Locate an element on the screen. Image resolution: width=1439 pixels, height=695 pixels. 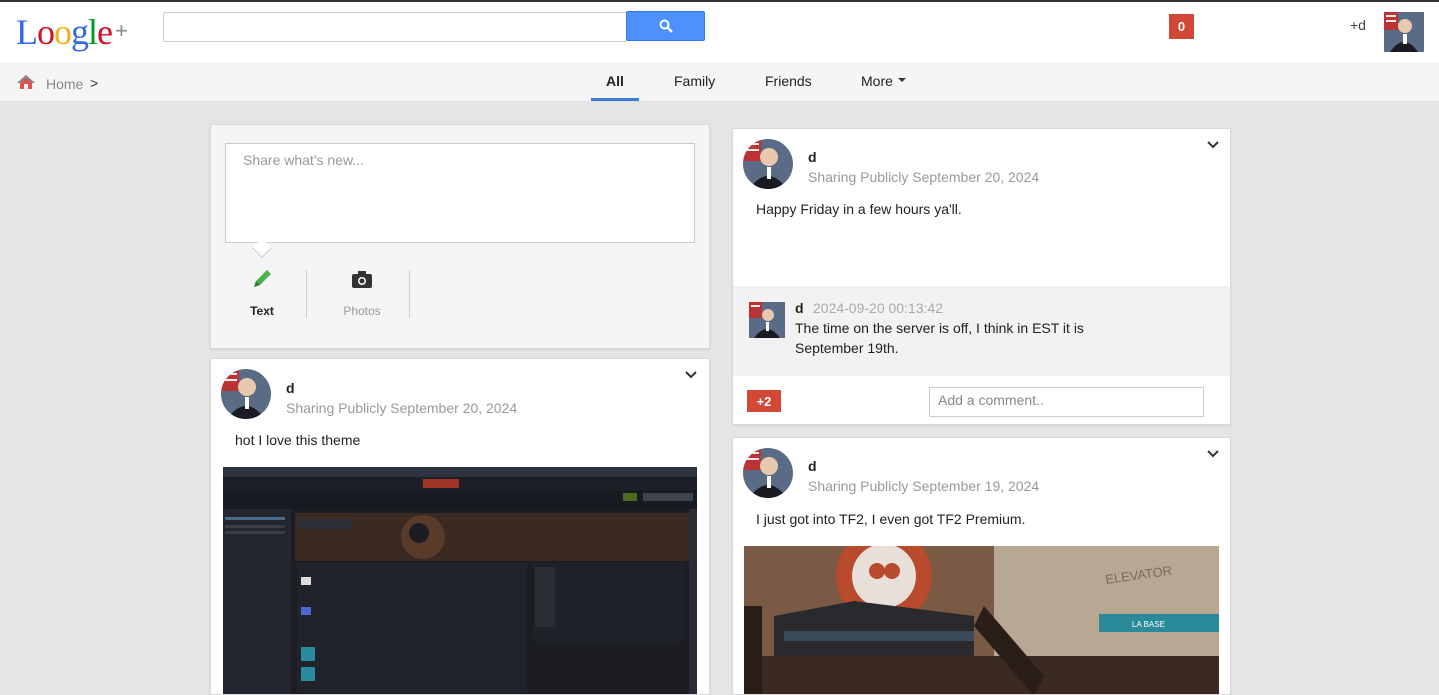
comment-author: d is located at coordinates (799, 308).